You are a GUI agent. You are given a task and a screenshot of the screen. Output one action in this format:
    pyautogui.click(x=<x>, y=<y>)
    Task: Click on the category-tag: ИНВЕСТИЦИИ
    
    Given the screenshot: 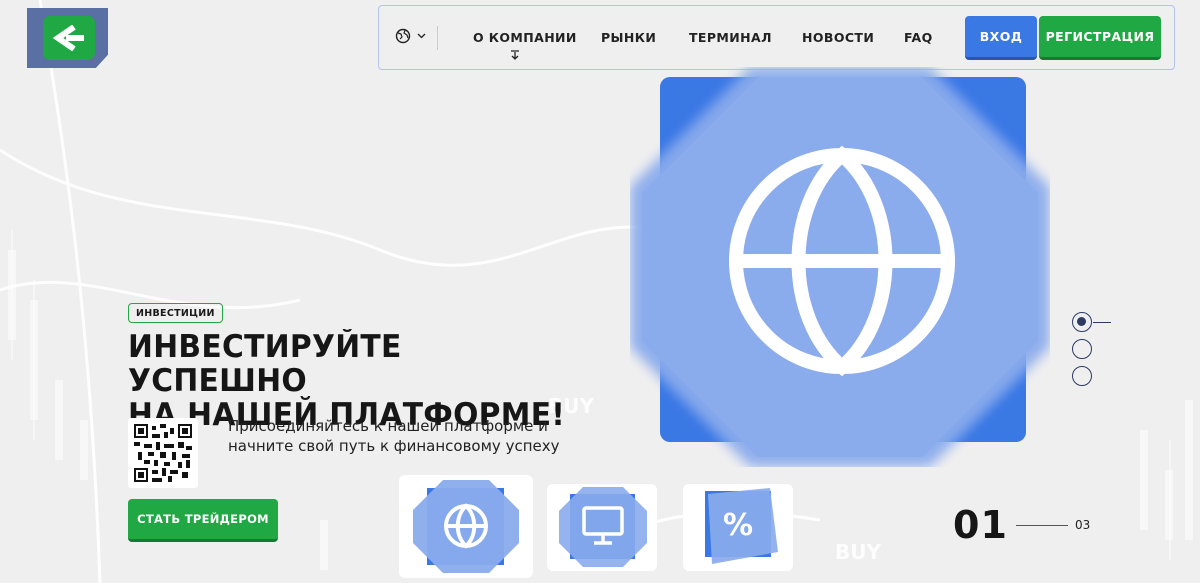 What is the action you would take?
    pyautogui.click(x=175, y=313)
    